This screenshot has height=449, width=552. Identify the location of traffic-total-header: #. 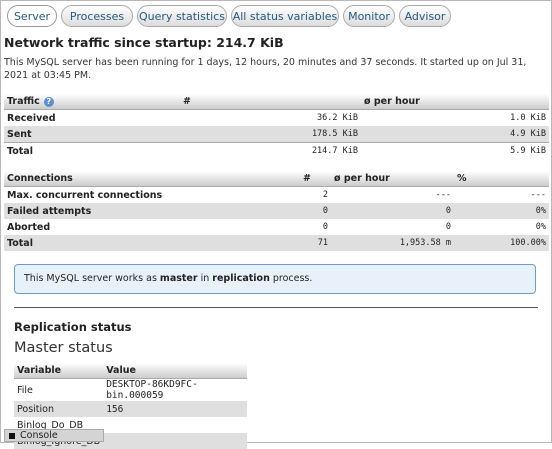
(270, 102).